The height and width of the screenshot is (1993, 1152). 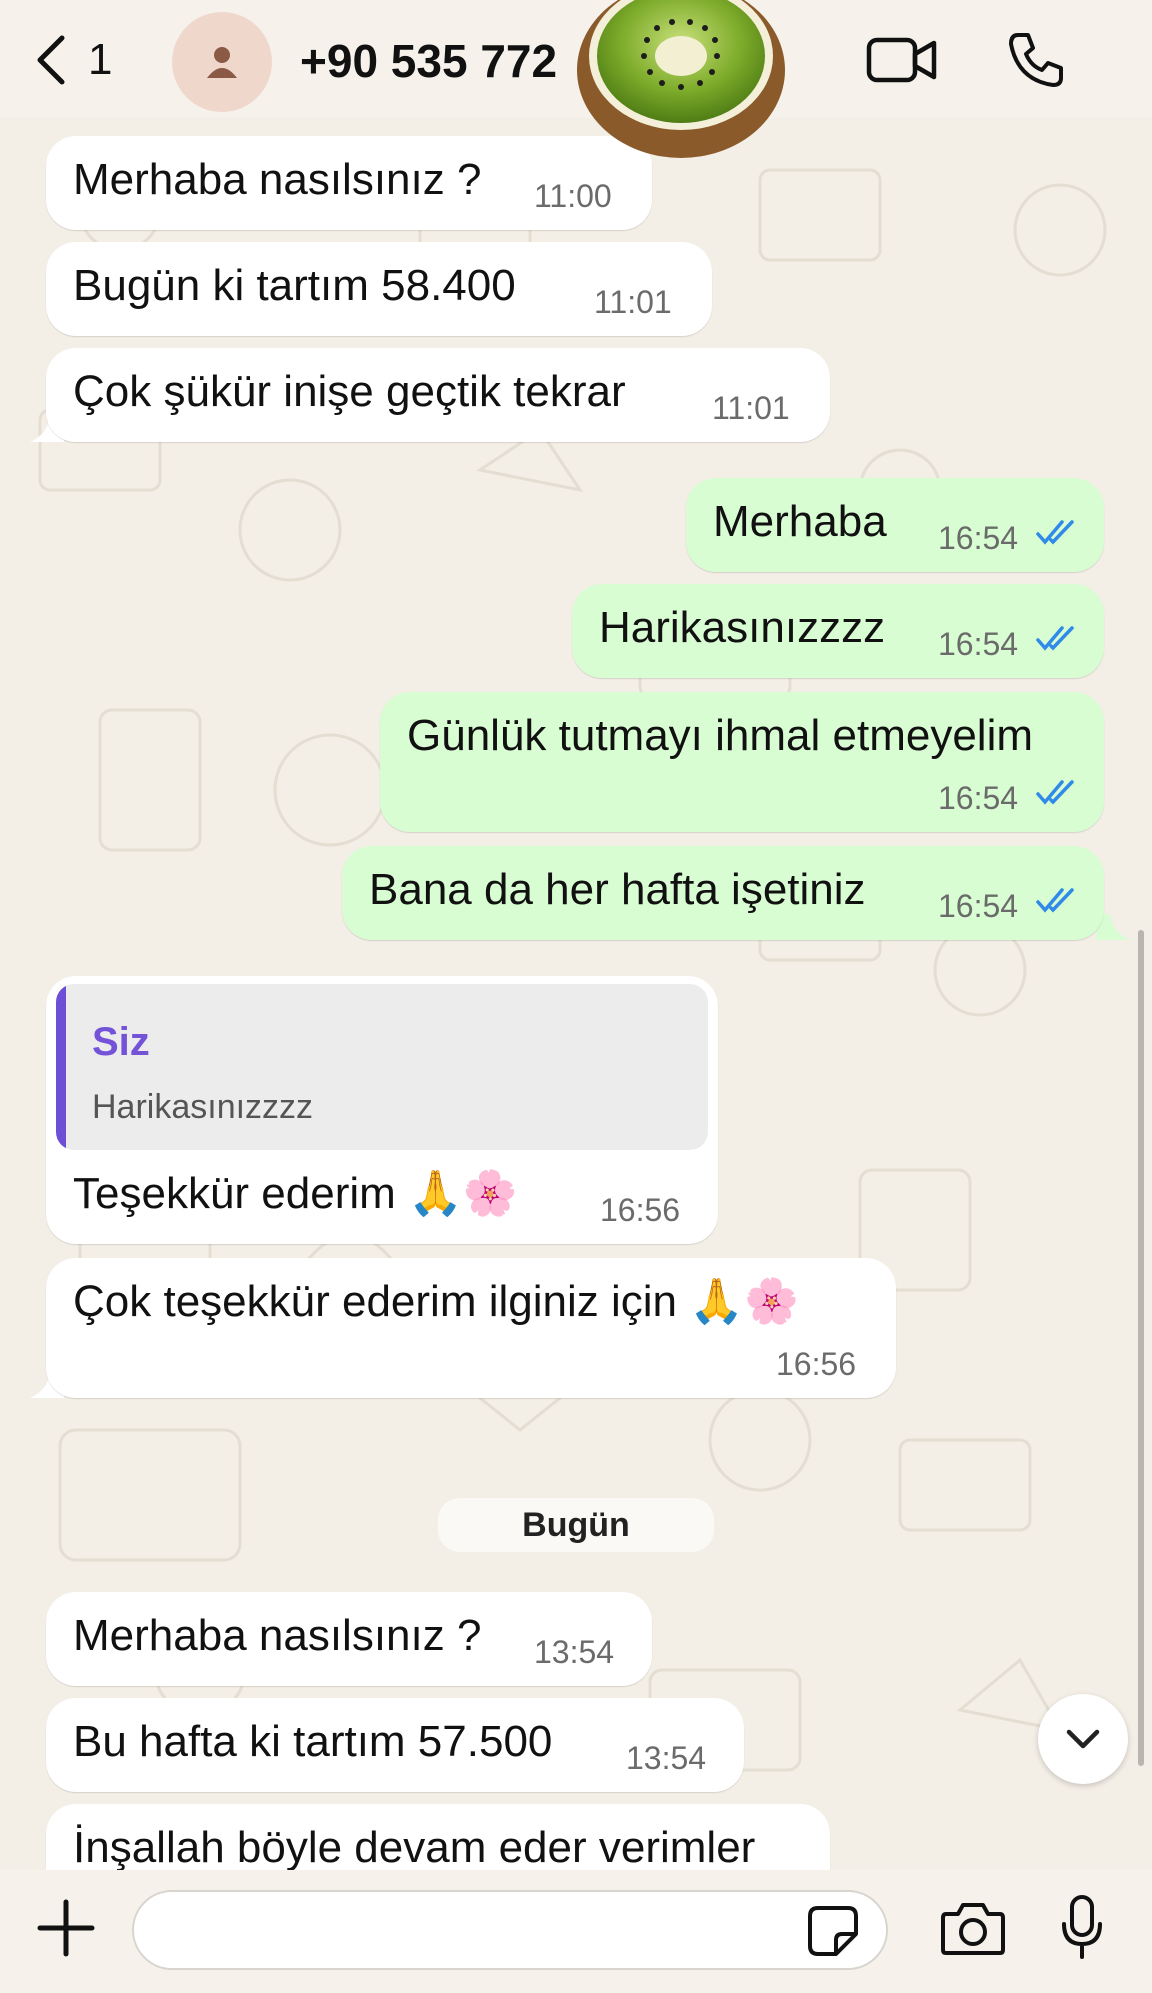 What do you see at coordinates (902, 60) in the screenshot?
I see `video-call-icon` at bounding box center [902, 60].